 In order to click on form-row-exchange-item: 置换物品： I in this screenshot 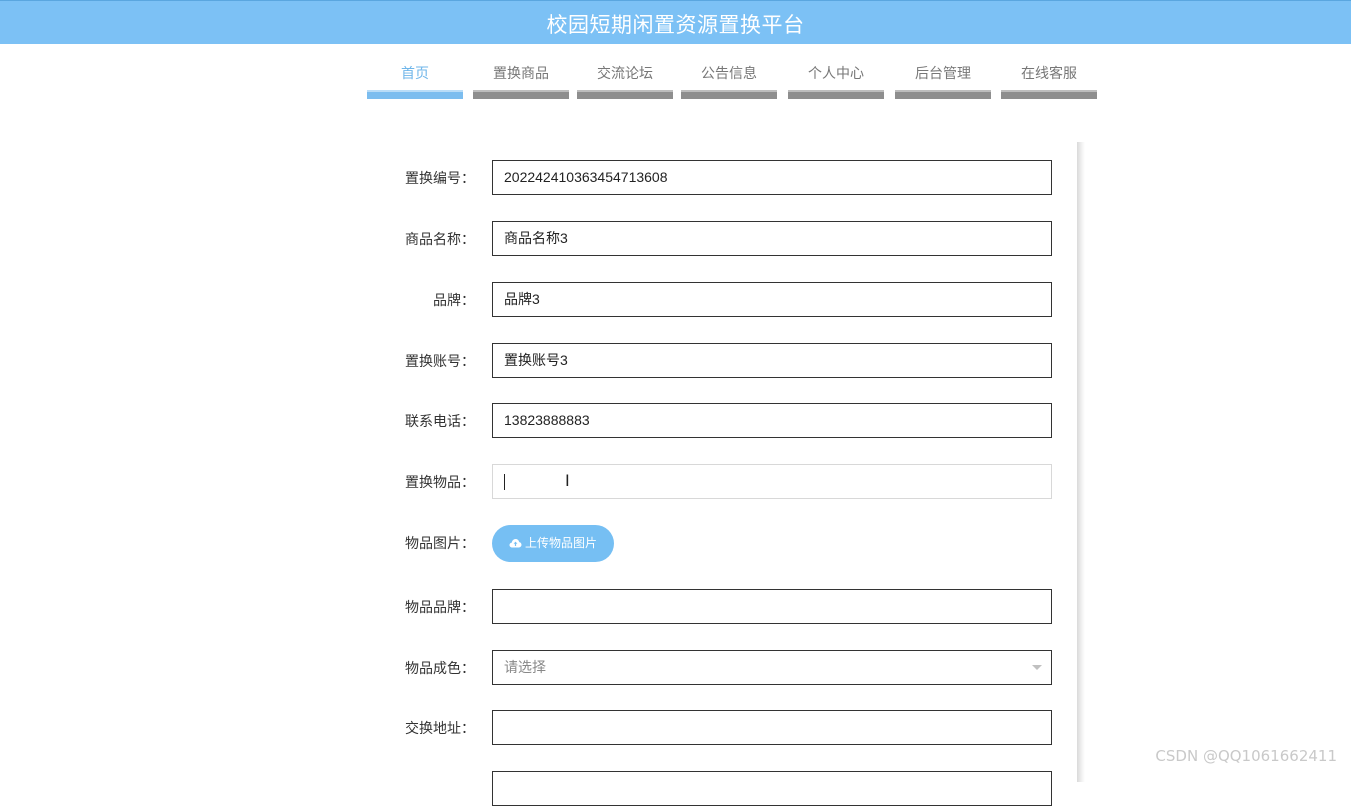, I will do `click(725, 482)`.